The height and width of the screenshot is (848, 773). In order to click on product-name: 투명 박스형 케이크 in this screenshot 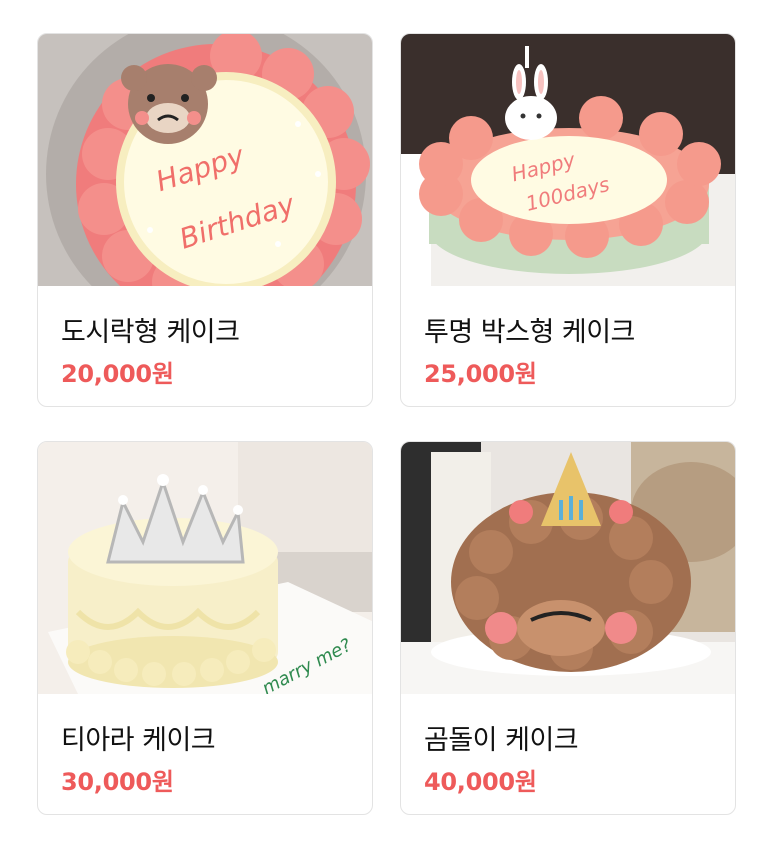, I will do `click(529, 332)`.